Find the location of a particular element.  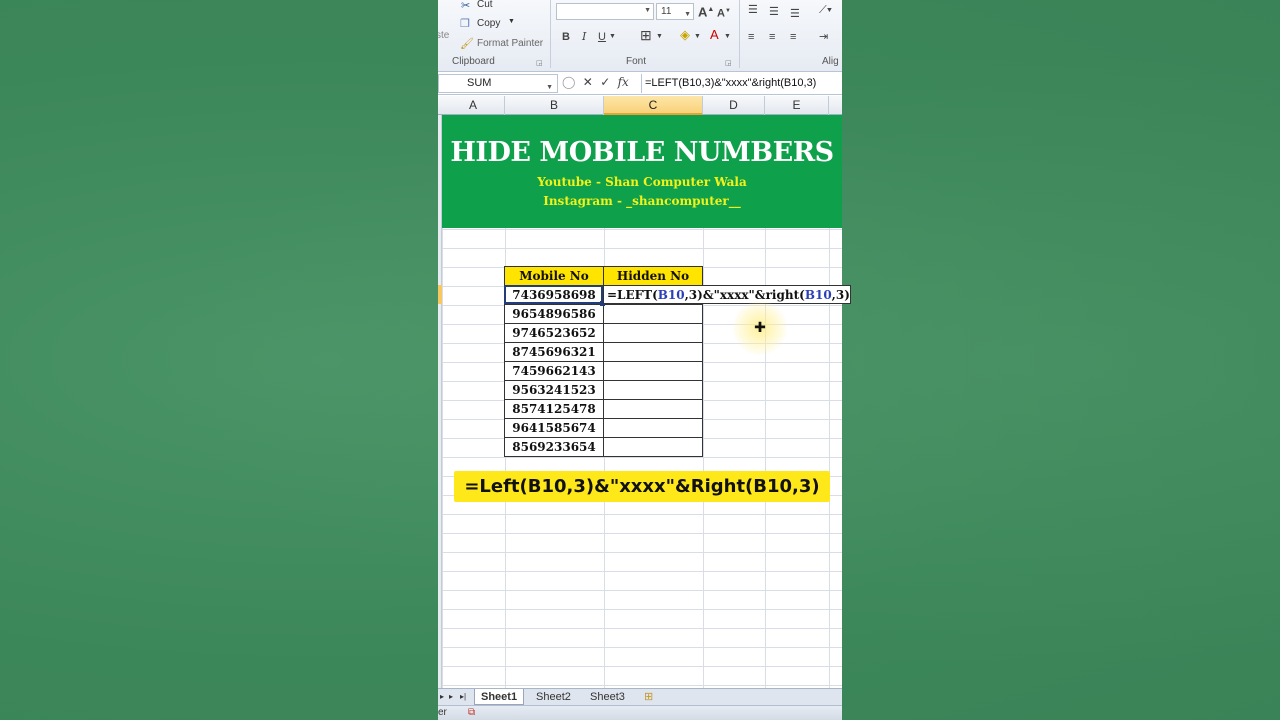

header-hidden-no: Hidden No is located at coordinates (653, 276).